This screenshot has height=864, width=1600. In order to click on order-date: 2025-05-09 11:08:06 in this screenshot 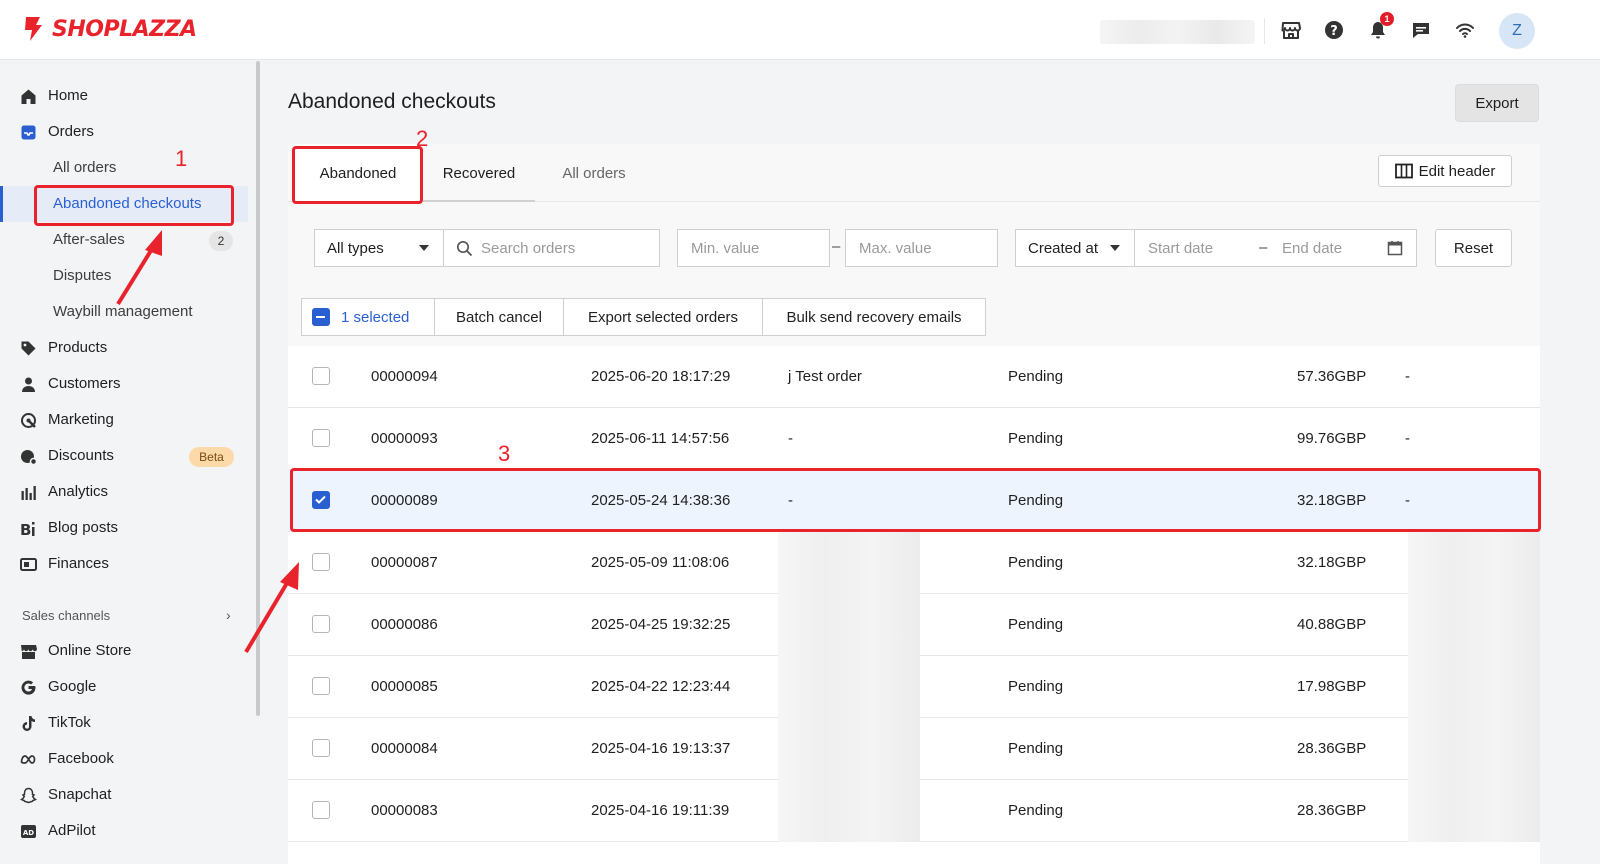, I will do `click(660, 562)`.